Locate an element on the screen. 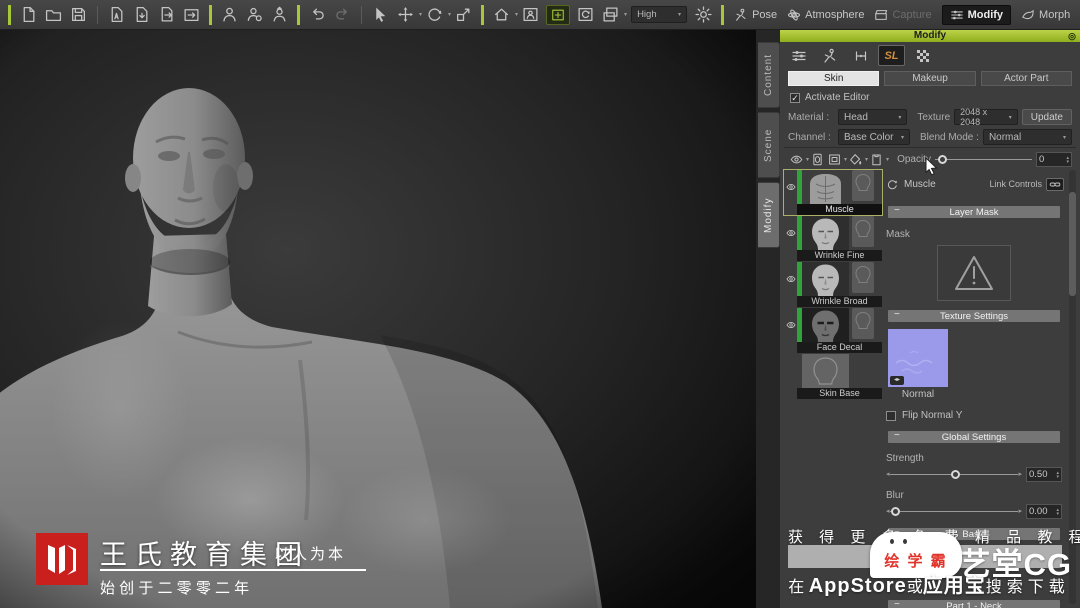  layer-refresh-icon is located at coordinates (892, 184).